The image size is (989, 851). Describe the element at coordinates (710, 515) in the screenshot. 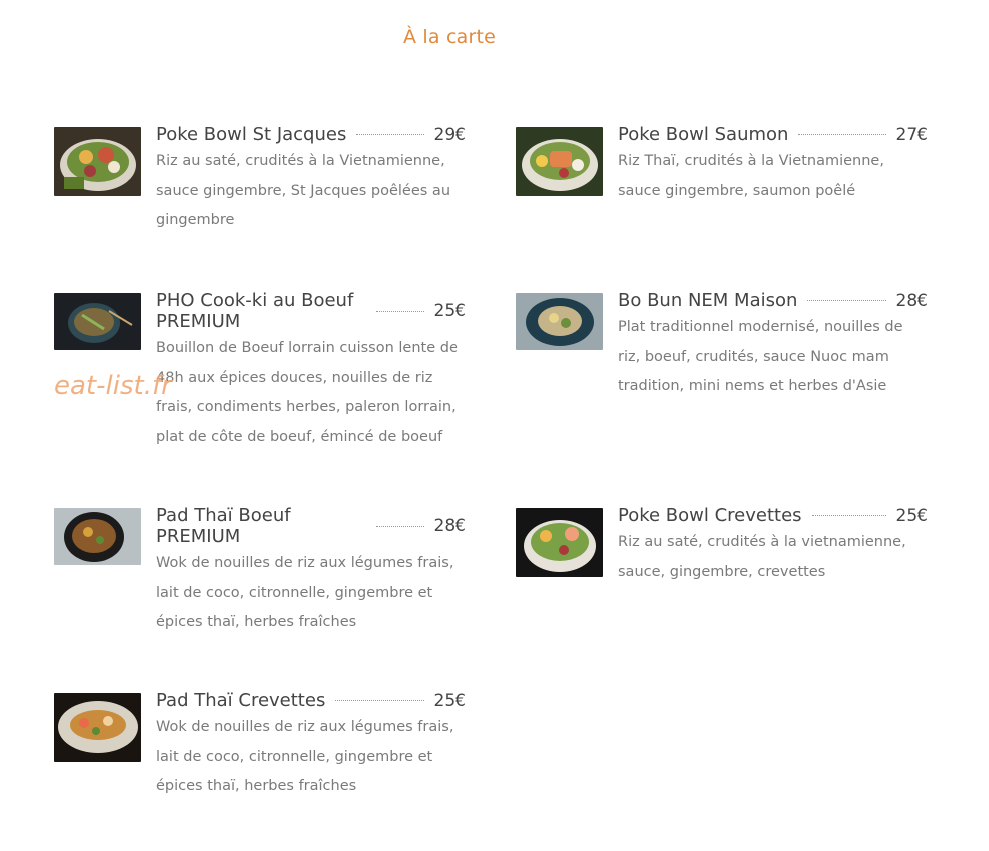

I see `item-name: Poke Bowl Crevettes` at that location.